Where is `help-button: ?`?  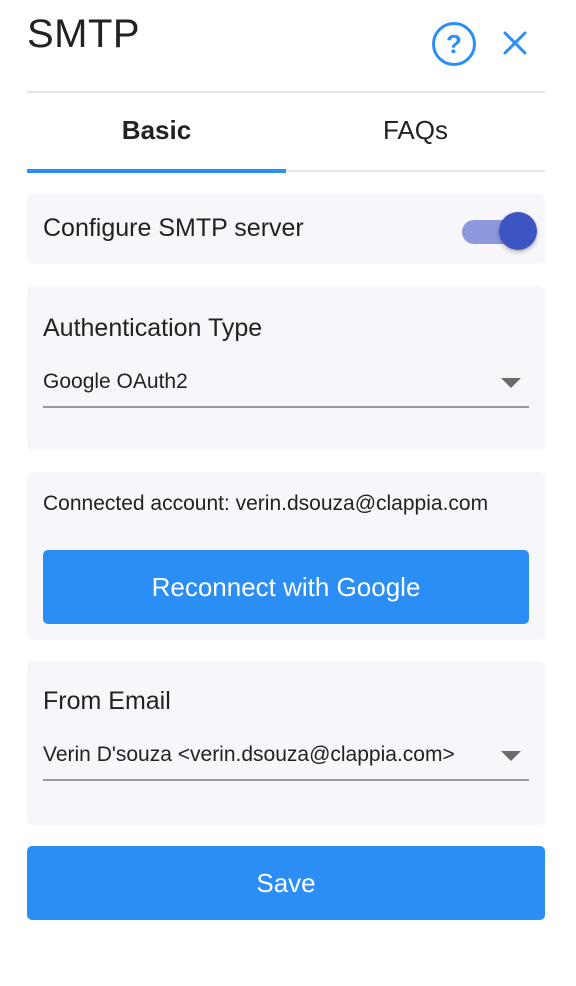
help-button: ? is located at coordinates (454, 44).